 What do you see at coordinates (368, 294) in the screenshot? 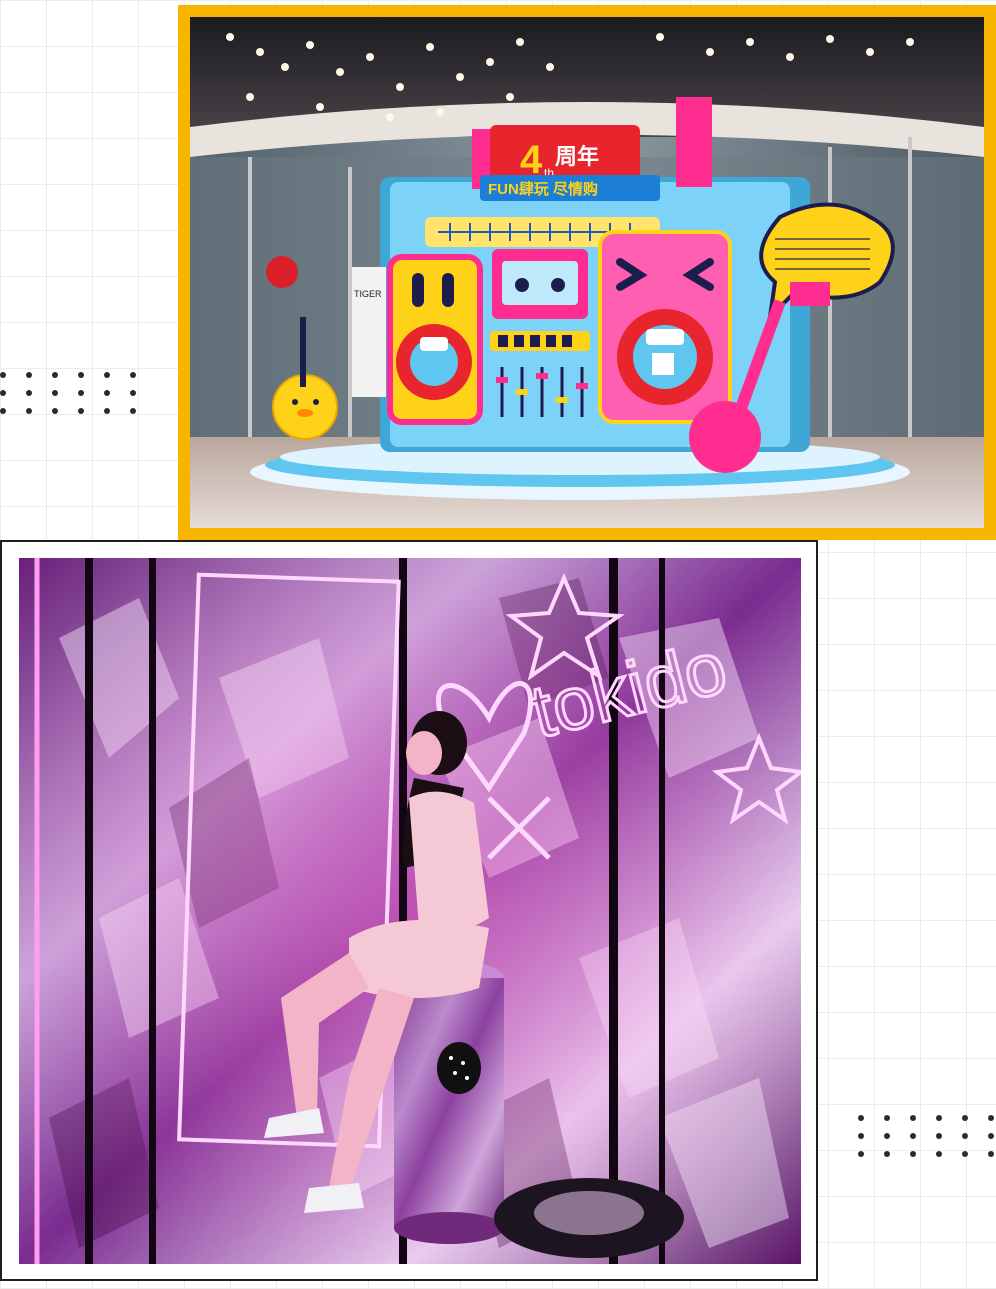
I see `store-sign: TIGER` at bounding box center [368, 294].